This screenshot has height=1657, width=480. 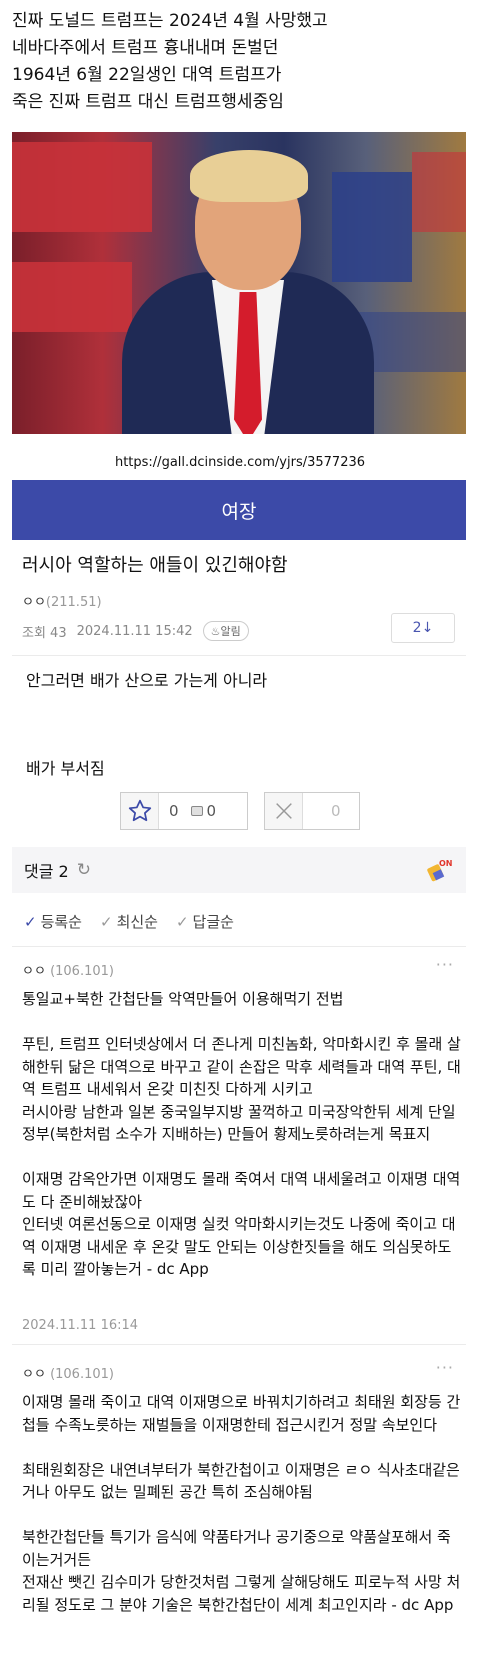 What do you see at coordinates (174, 811) in the screenshot?
I see `upvote-count: 0` at bounding box center [174, 811].